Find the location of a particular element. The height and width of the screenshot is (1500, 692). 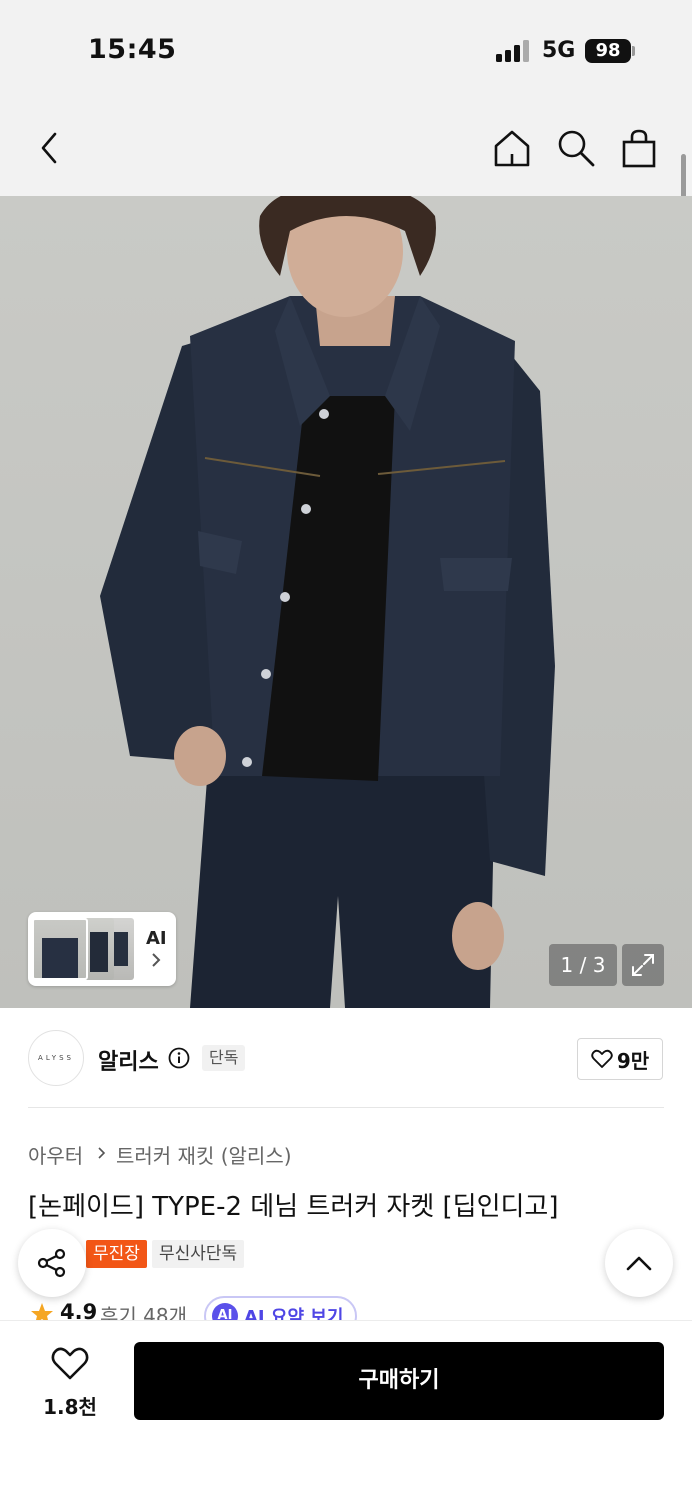

share-button is located at coordinates (52, 1263).